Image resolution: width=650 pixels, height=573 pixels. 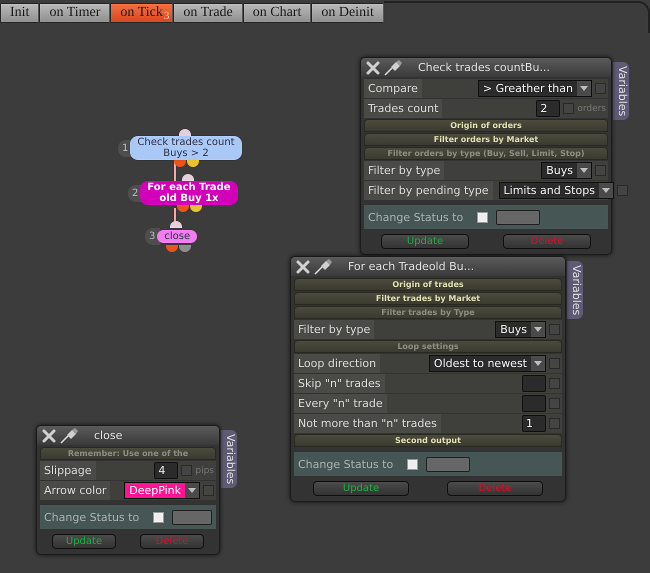 What do you see at coordinates (486, 125) in the screenshot?
I see `section-header: Origin of orders` at bounding box center [486, 125].